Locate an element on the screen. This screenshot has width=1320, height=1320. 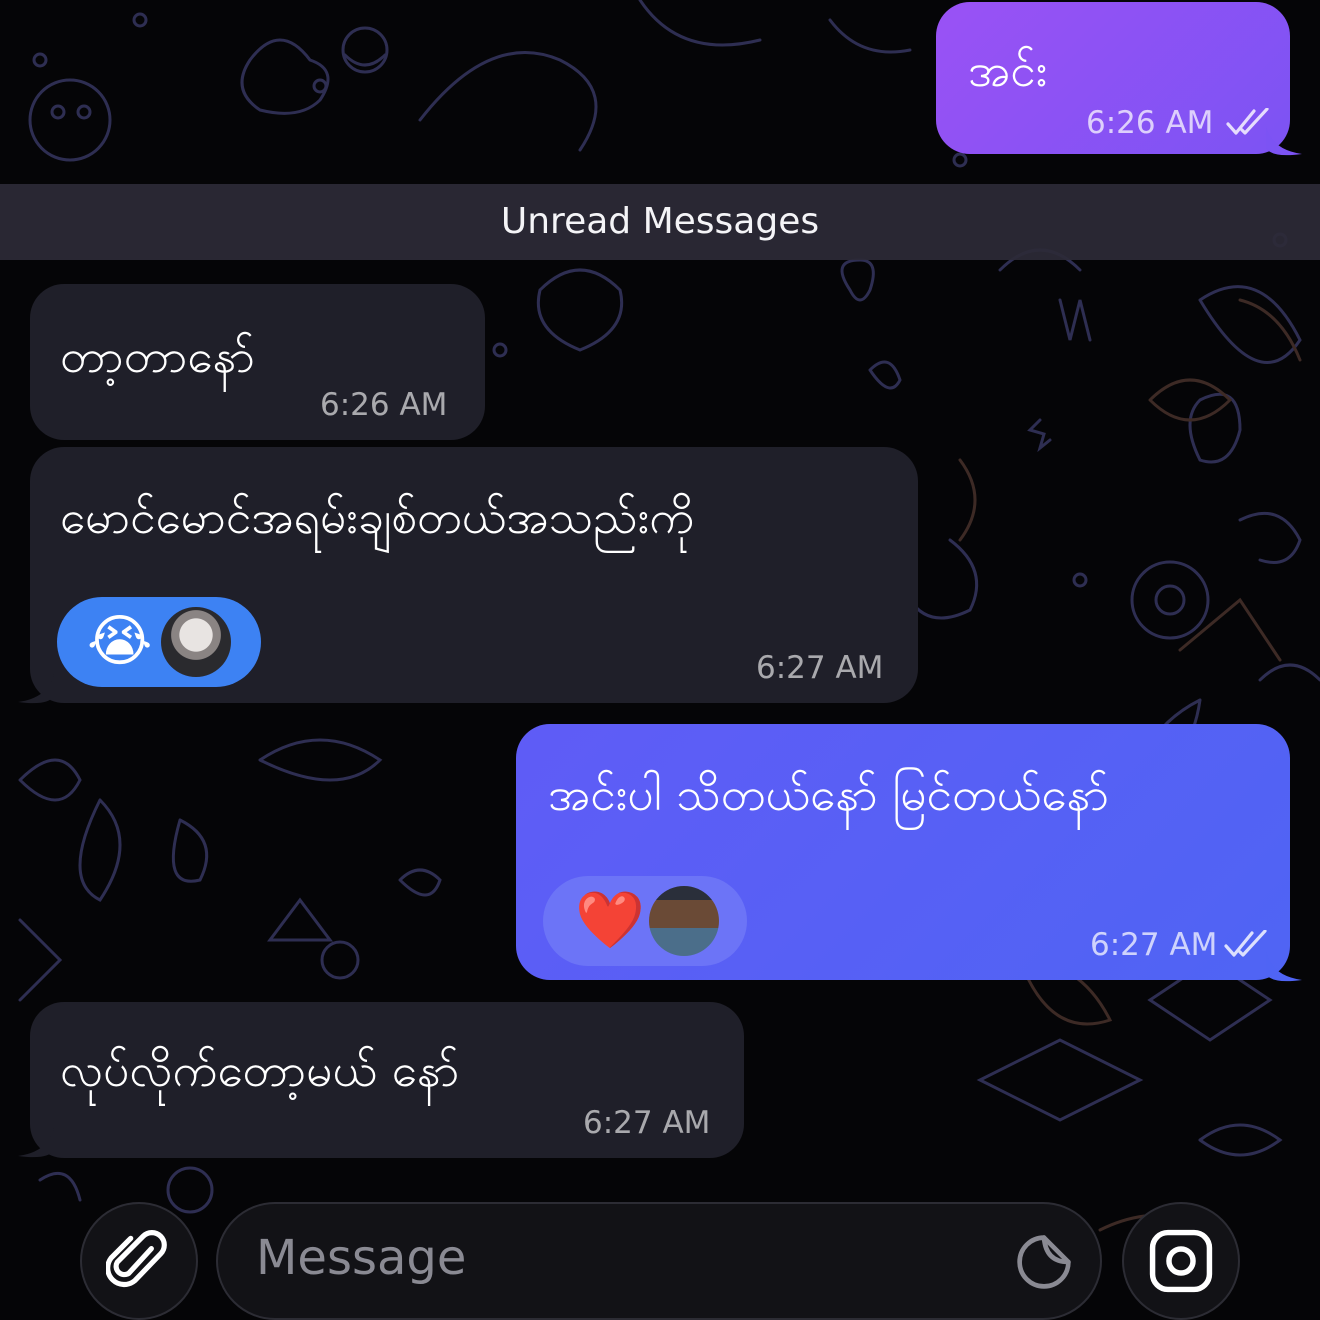
reaction-pill: ❤️ is located at coordinates (645, 921).